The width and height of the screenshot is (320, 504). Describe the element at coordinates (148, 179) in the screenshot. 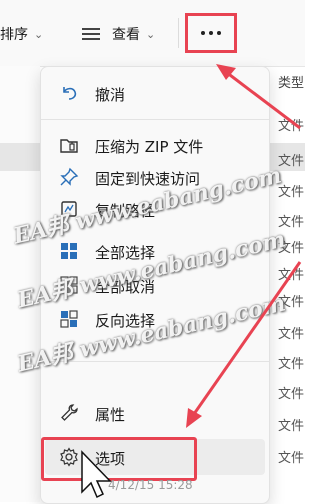

I see `menu-item-label: 固定到快速访问` at that location.